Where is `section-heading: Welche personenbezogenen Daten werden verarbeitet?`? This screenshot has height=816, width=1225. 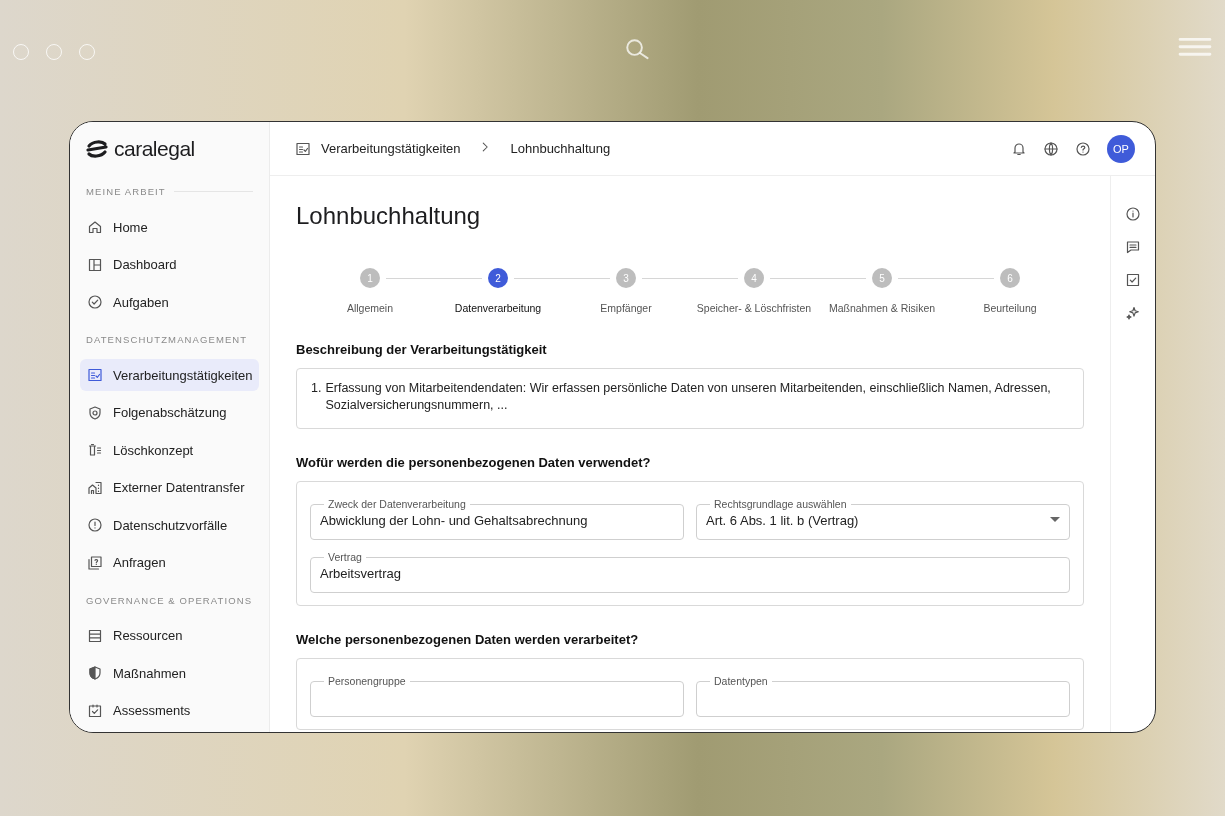 section-heading: Welche personenbezogenen Daten werden verarbeitet? is located at coordinates (468, 639).